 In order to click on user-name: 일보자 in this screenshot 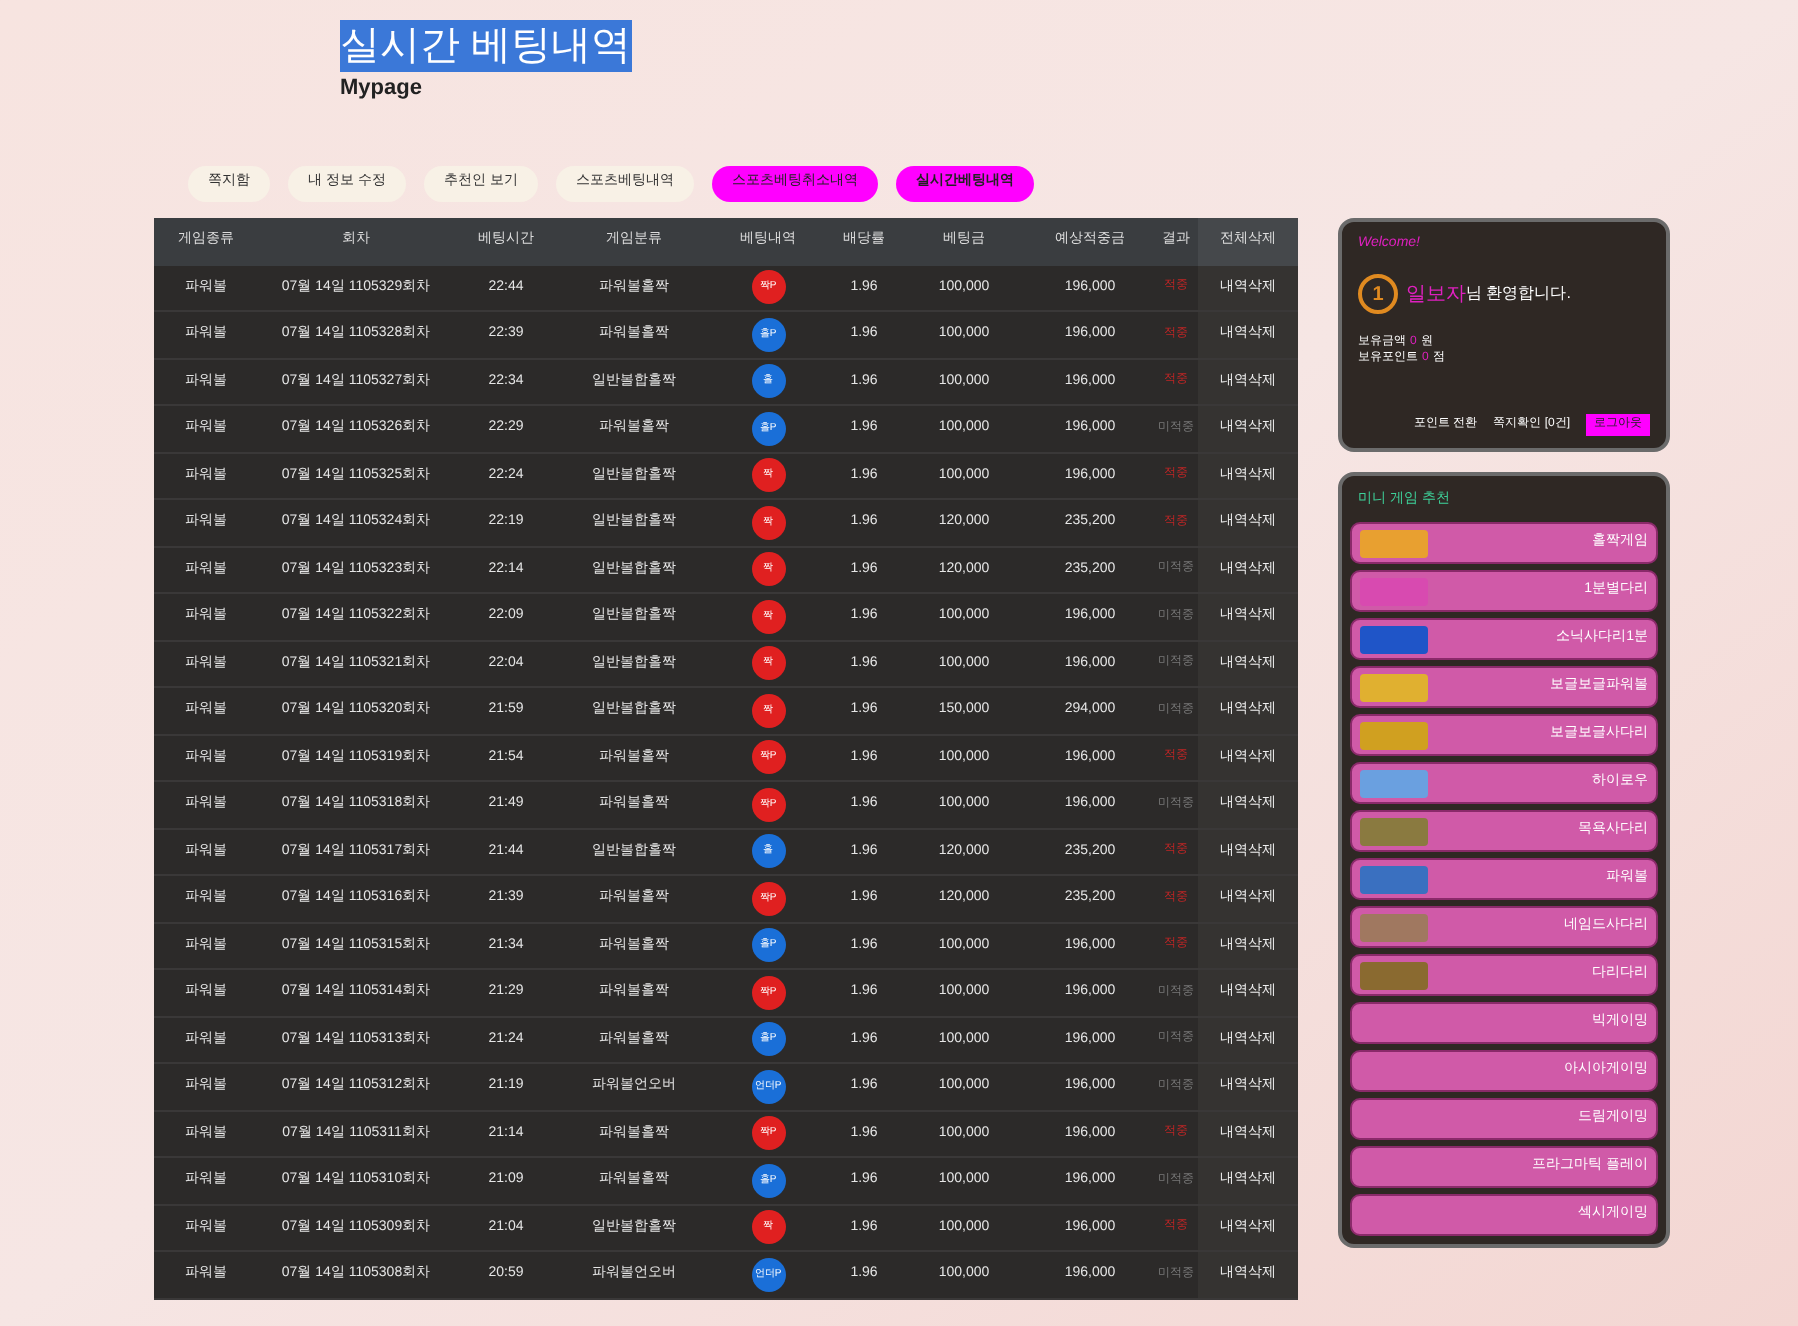, I will do `click(1436, 295)`.